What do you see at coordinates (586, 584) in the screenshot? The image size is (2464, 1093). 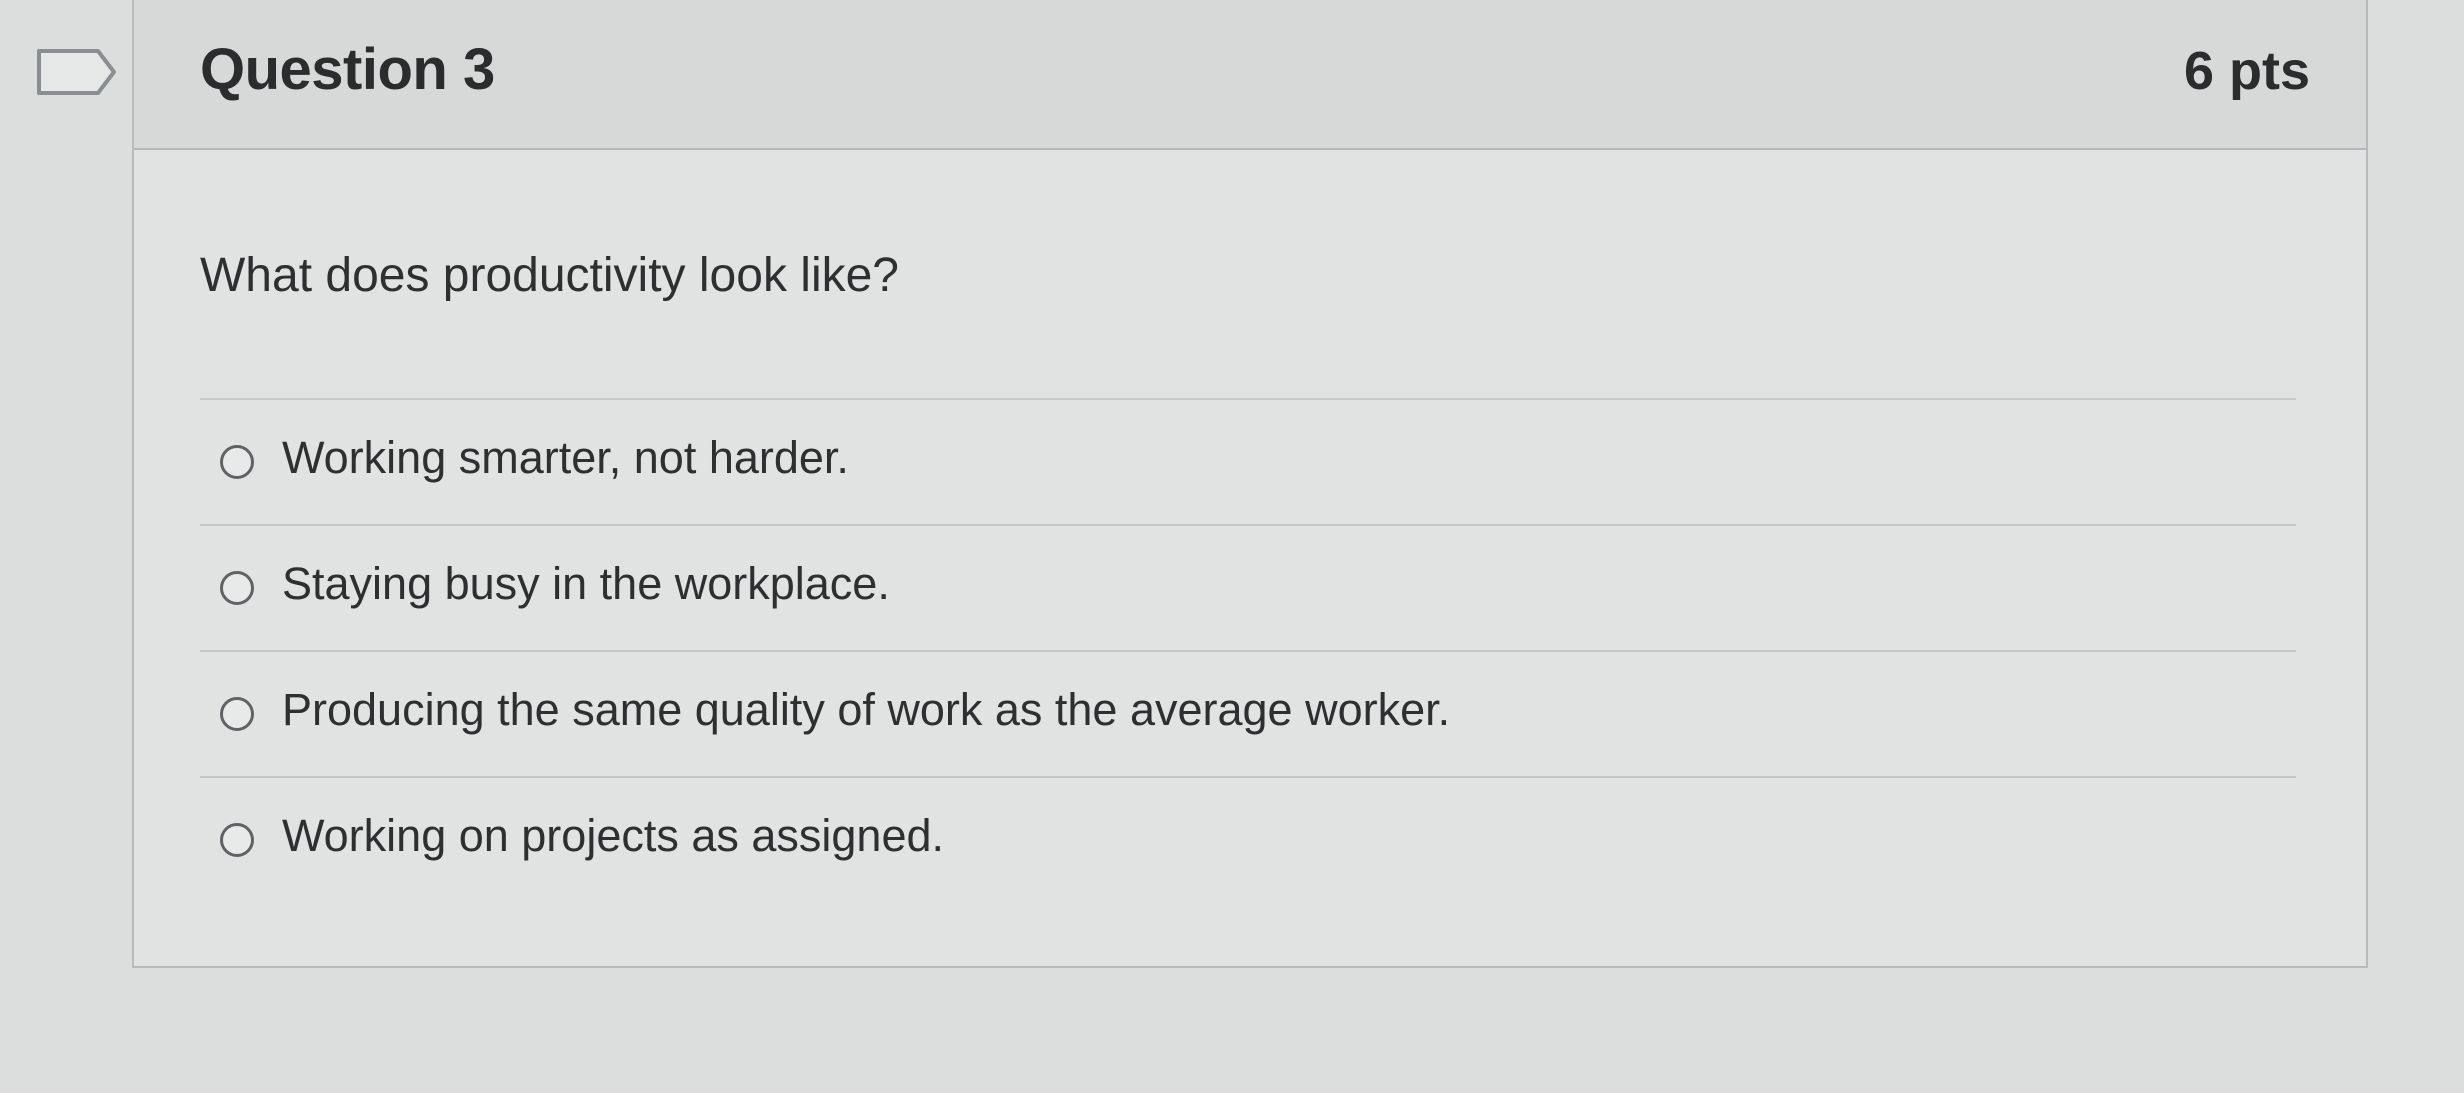 I see `answer-label: Staying busy in the workplace.` at bounding box center [586, 584].